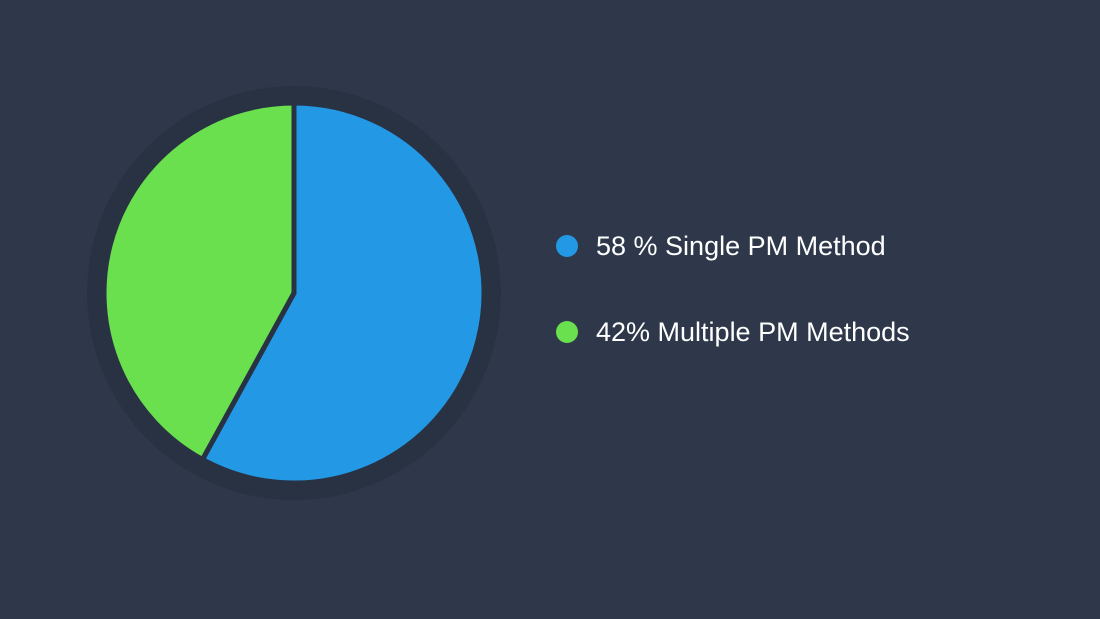 The width and height of the screenshot is (1100, 619). I want to click on legend-item-multiple-pm: 42% Multiple PM Methods, so click(733, 332).